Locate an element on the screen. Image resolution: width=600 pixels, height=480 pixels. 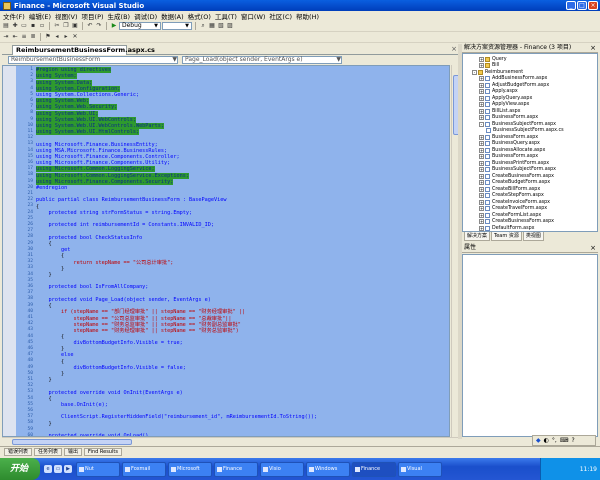
add-item-icon: ✚ is located at coordinates (15, 26).